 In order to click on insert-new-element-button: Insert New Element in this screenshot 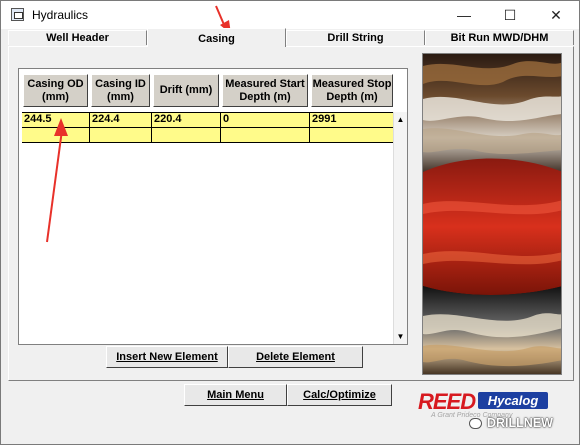, I will do `click(167, 357)`.